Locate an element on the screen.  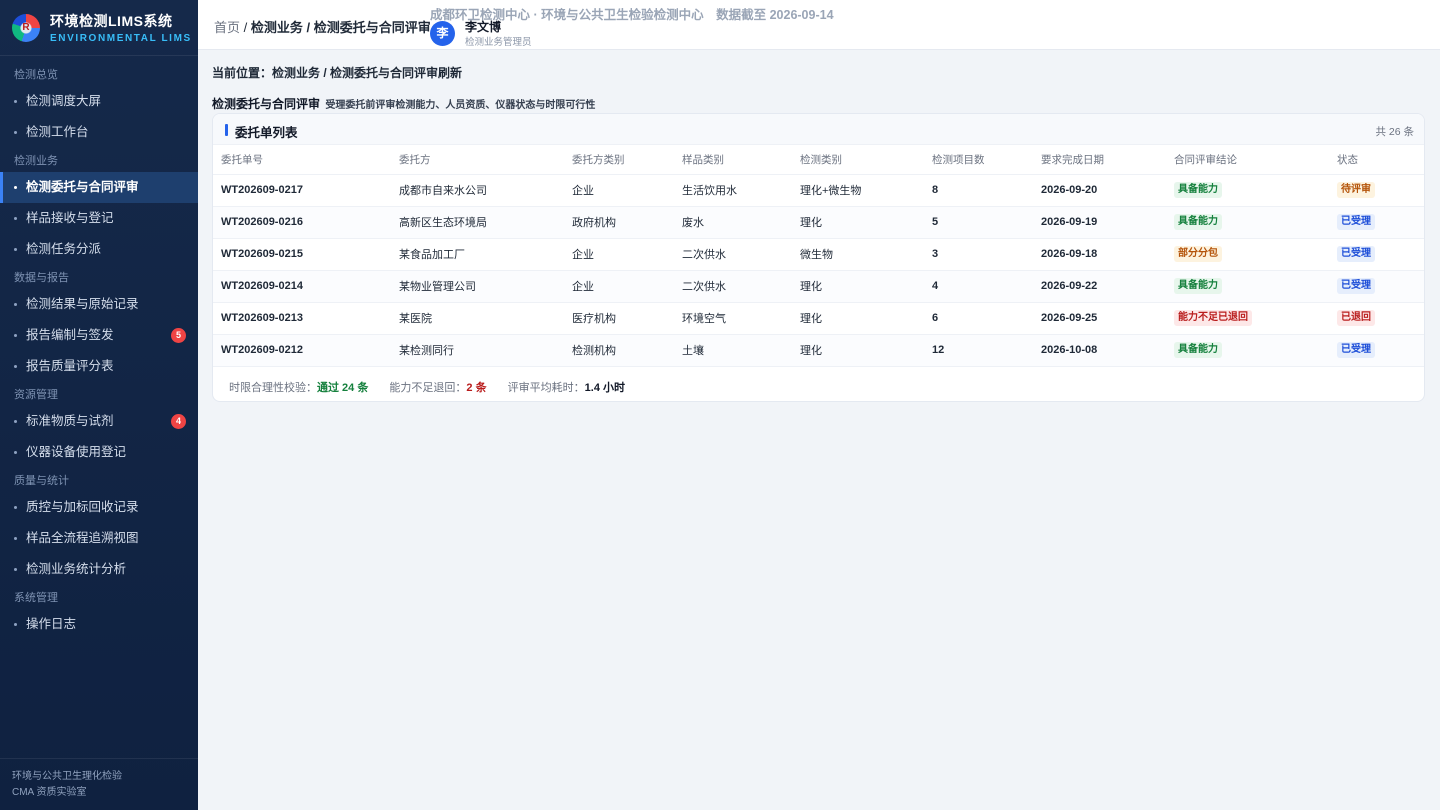
column-header: 要求完成日期 is located at coordinates (1099, 160).